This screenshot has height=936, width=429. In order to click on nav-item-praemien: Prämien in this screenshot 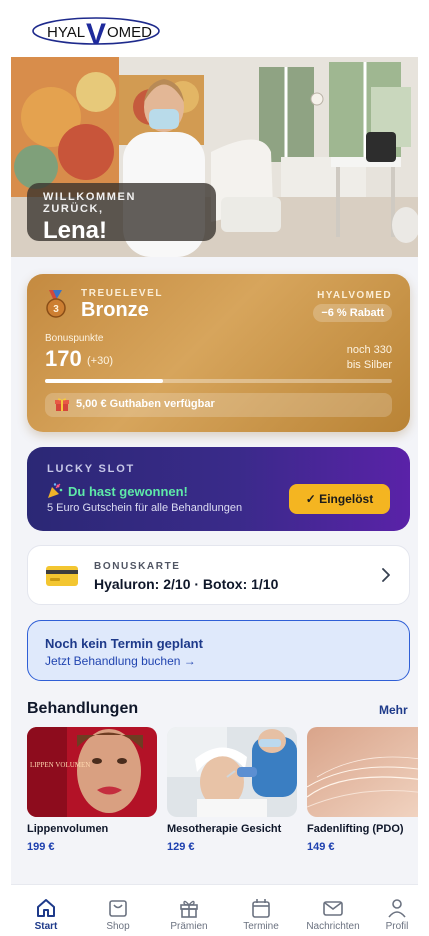, I will do `click(189, 910)`.